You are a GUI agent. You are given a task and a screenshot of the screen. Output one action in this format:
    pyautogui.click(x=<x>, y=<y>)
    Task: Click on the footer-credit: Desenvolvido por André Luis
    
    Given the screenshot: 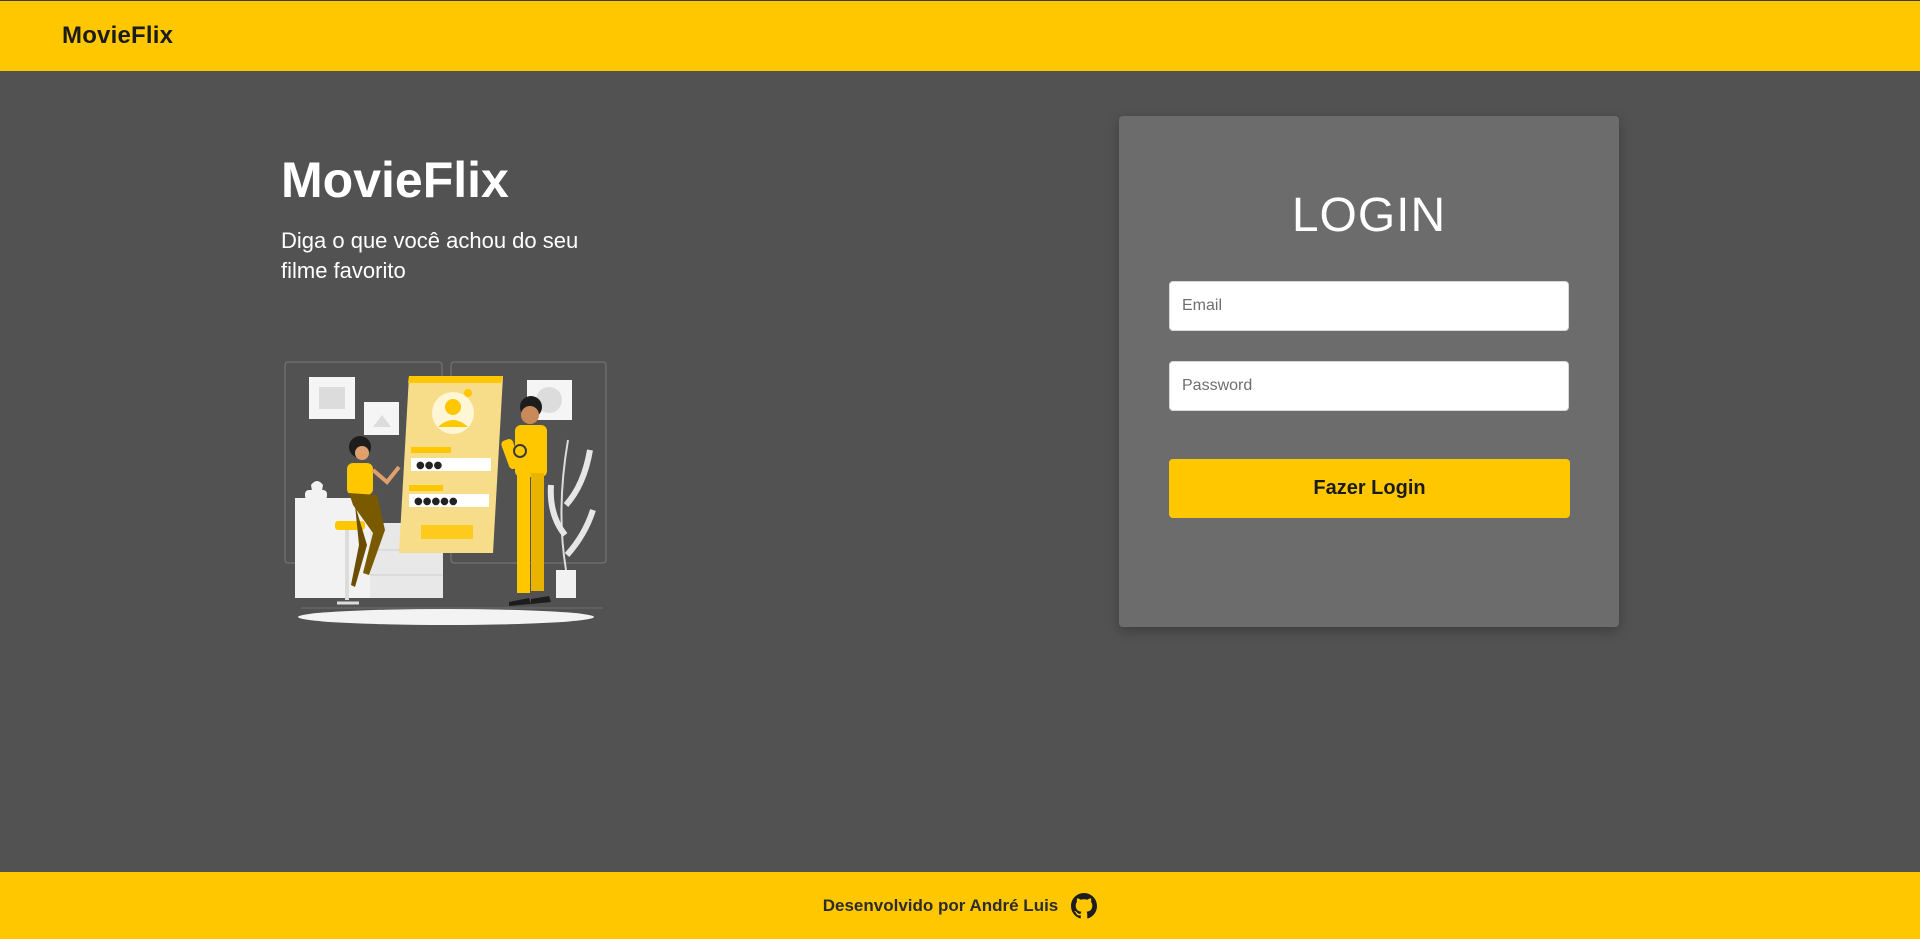 What is the action you would take?
    pyautogui.click(x=940, y=905)
    